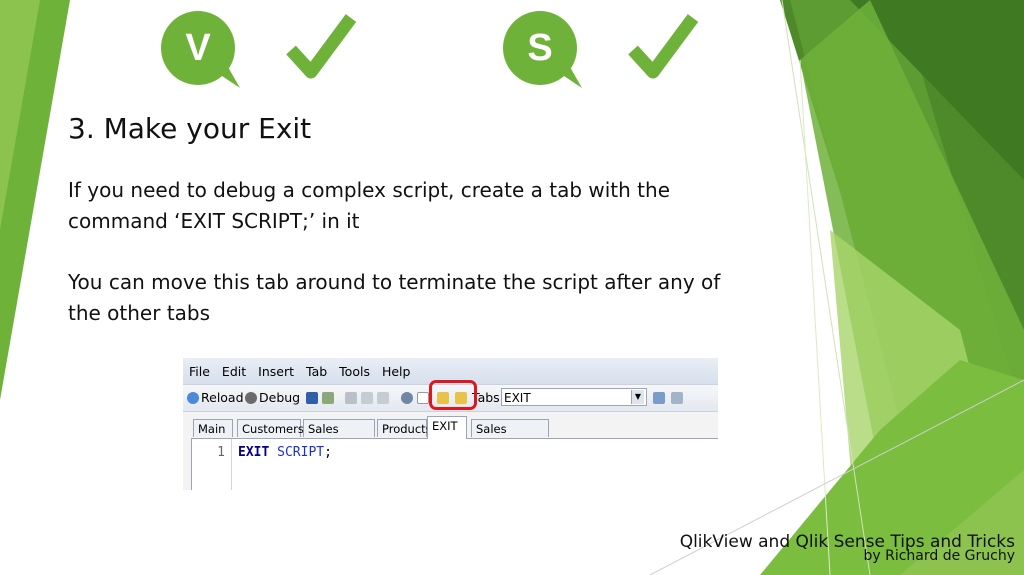 Image resolution: width=1024 pixels, height=575 pixels. What do you see at coordinates (190, 128) in the screenshot?
I see `slide-title: 3. Make your Exit` at bounding box center [190, 128].